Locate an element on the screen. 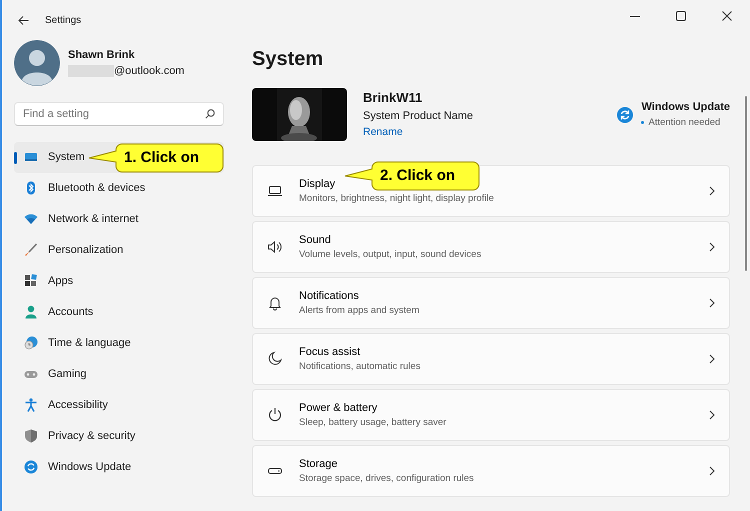  card-subtitle: Alerts from apps and system is located at coordinates (359, 311).